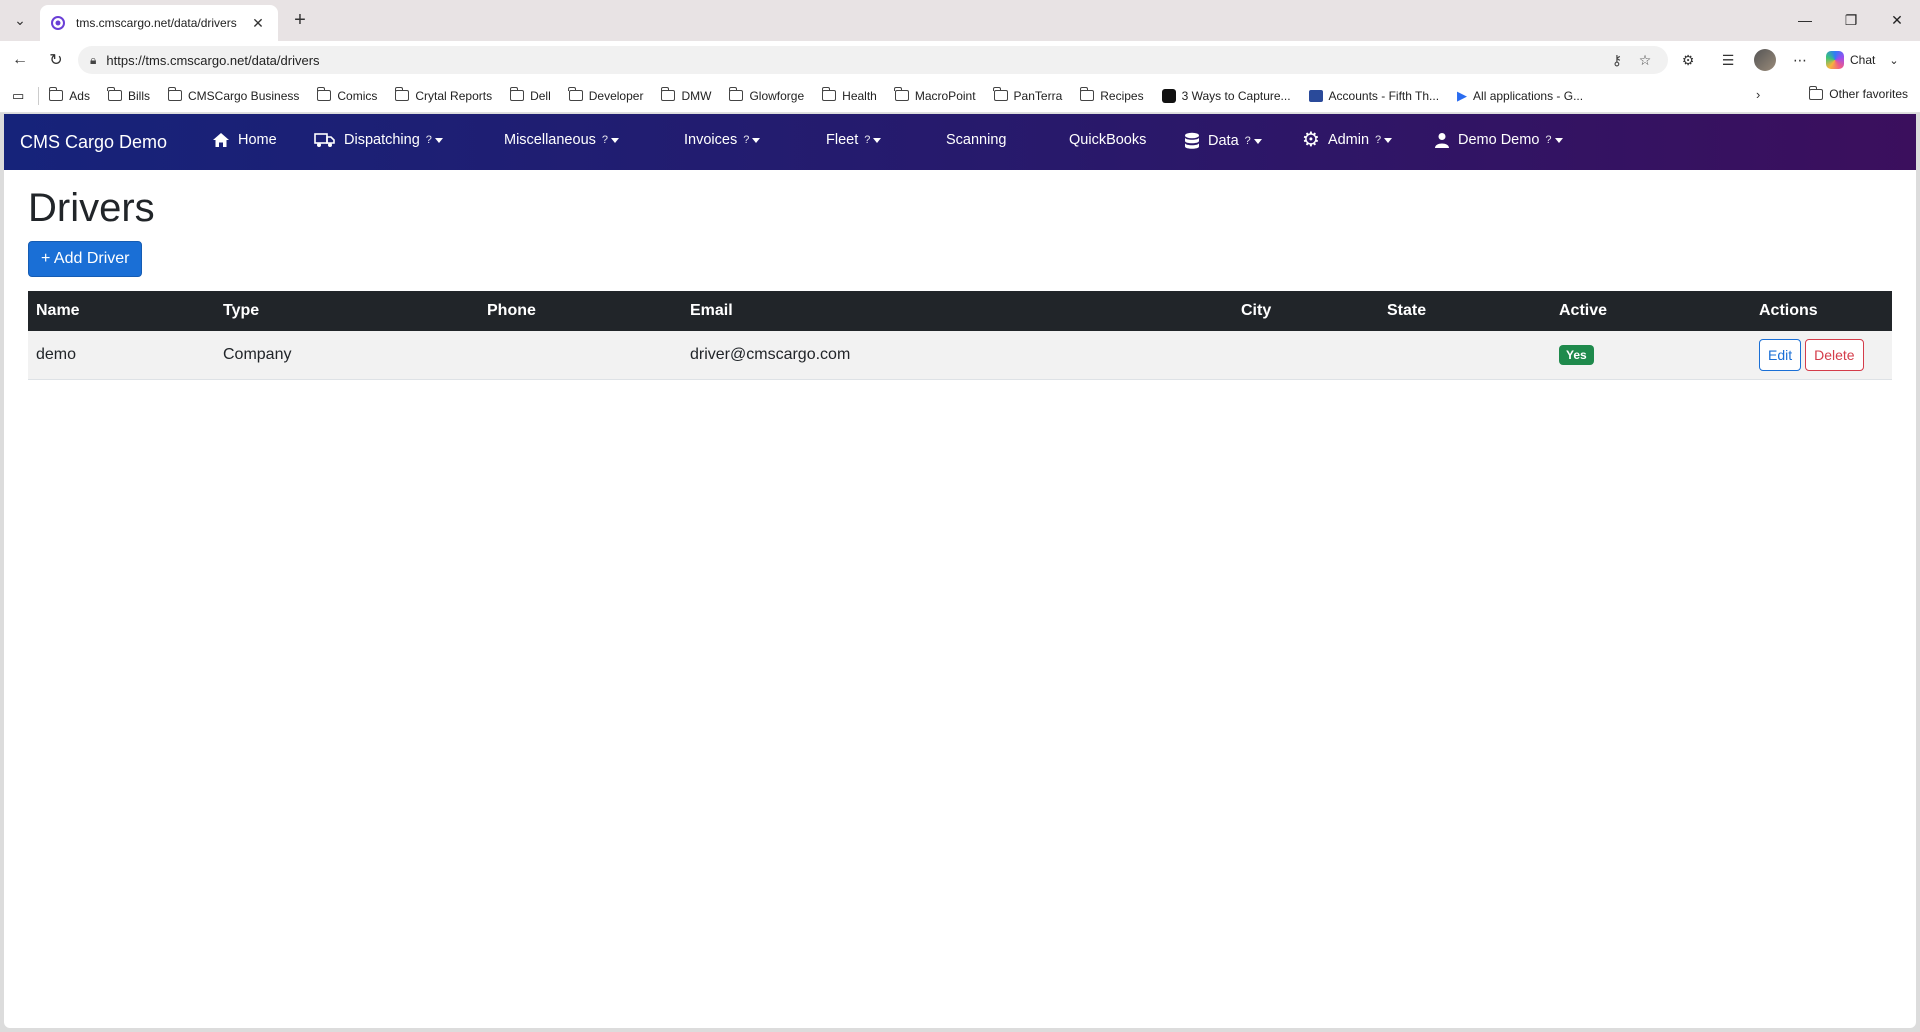  Describe the element at coordinates (1897, 20) in the screenshot. I see `window-close-icon: ✕` at that location.